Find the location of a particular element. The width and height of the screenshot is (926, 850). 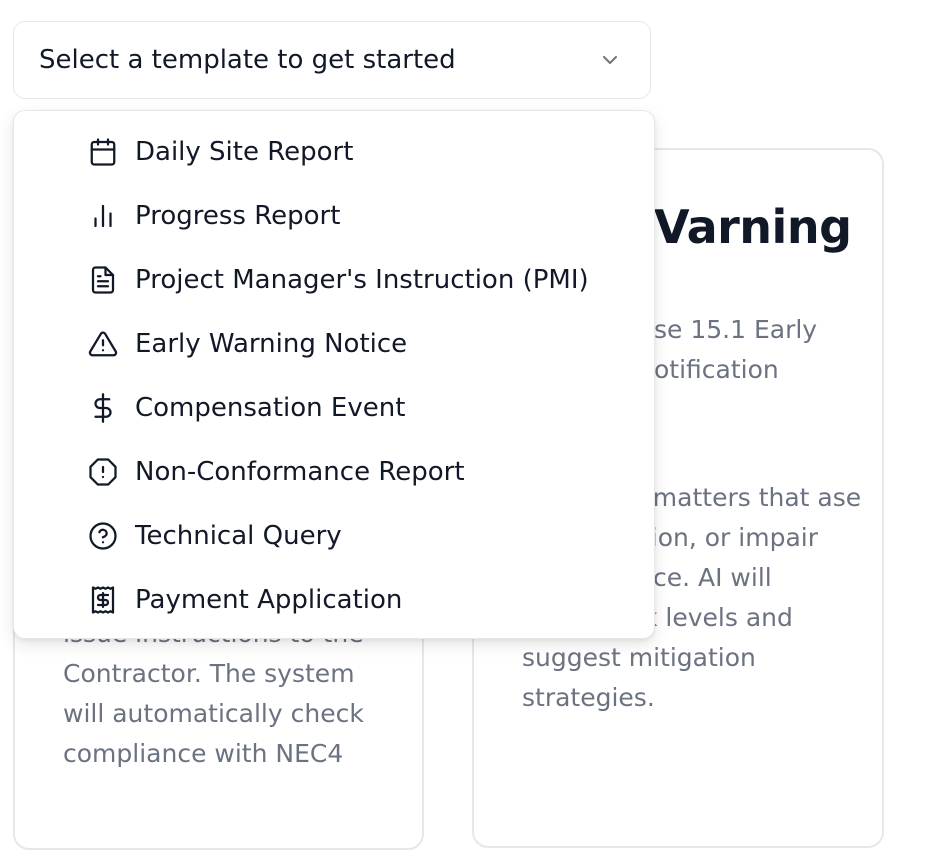

menu-item-non-conformance-report: Non-Conformance Report is located at coordinates (334, 472).